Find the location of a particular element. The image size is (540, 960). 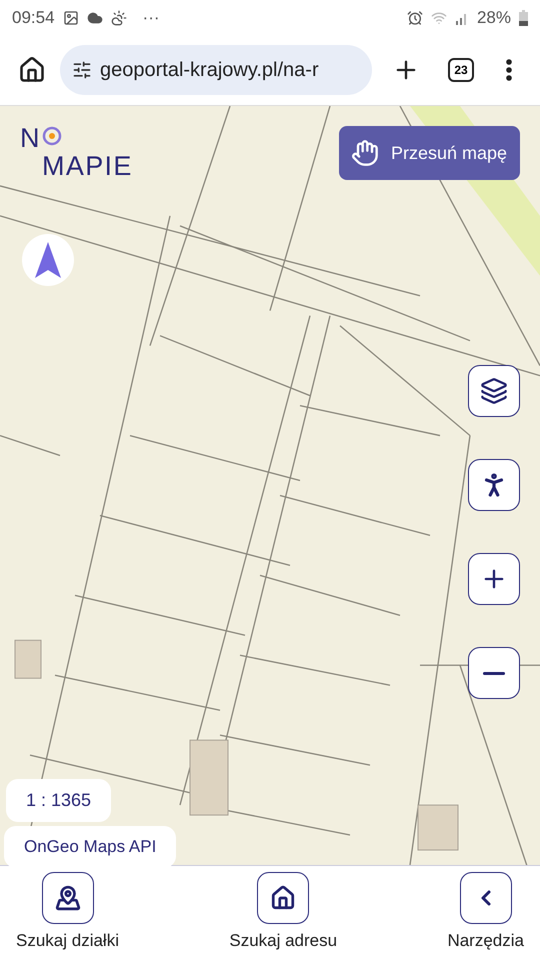

tab-count-button: 23 is located at coordinates (461, 70).